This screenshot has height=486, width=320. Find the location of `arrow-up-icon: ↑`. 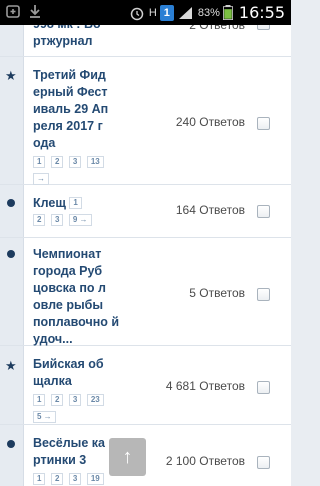

arrow-up-icon: ↑ is located at coordinates (127, 456).